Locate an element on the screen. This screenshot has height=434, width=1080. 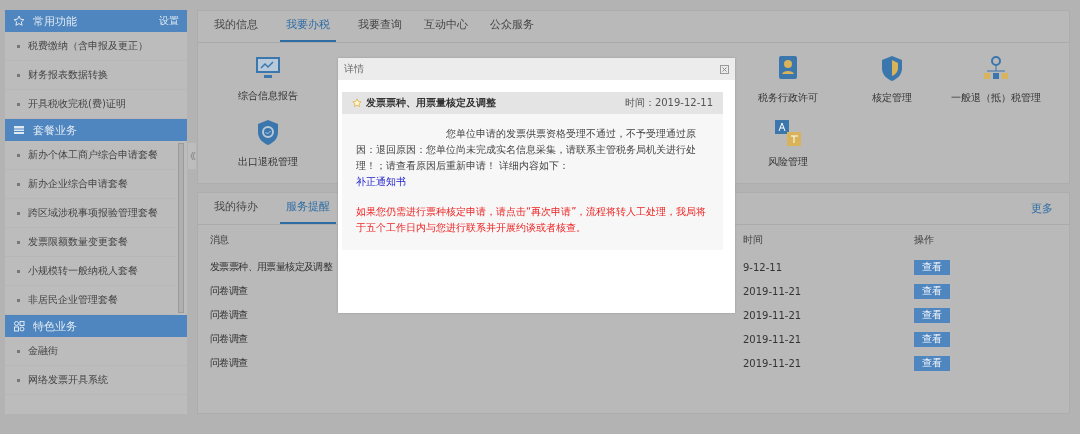
main-tab: 我要查询 is located at coordinates (380, 29).